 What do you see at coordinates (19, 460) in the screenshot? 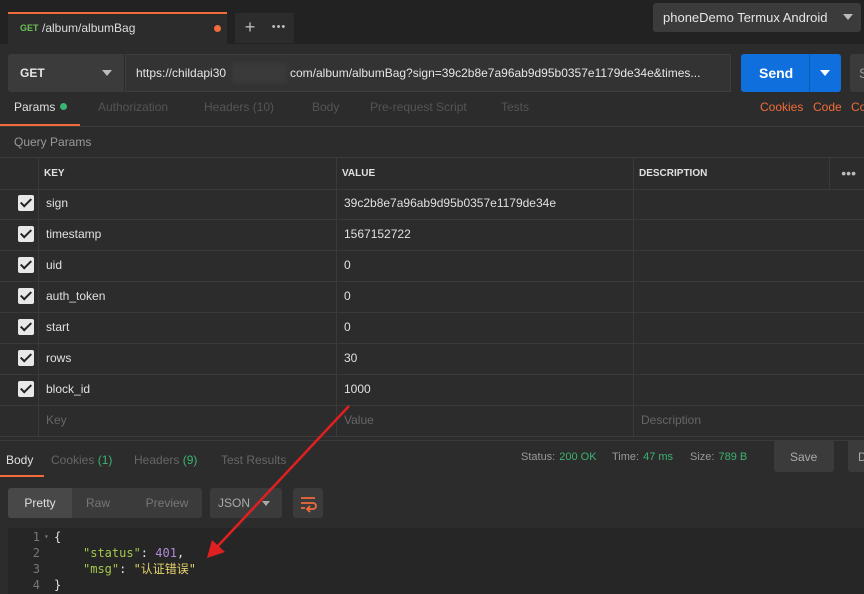
I see `tab-response-body: Body` at bounding box center [19, 460].